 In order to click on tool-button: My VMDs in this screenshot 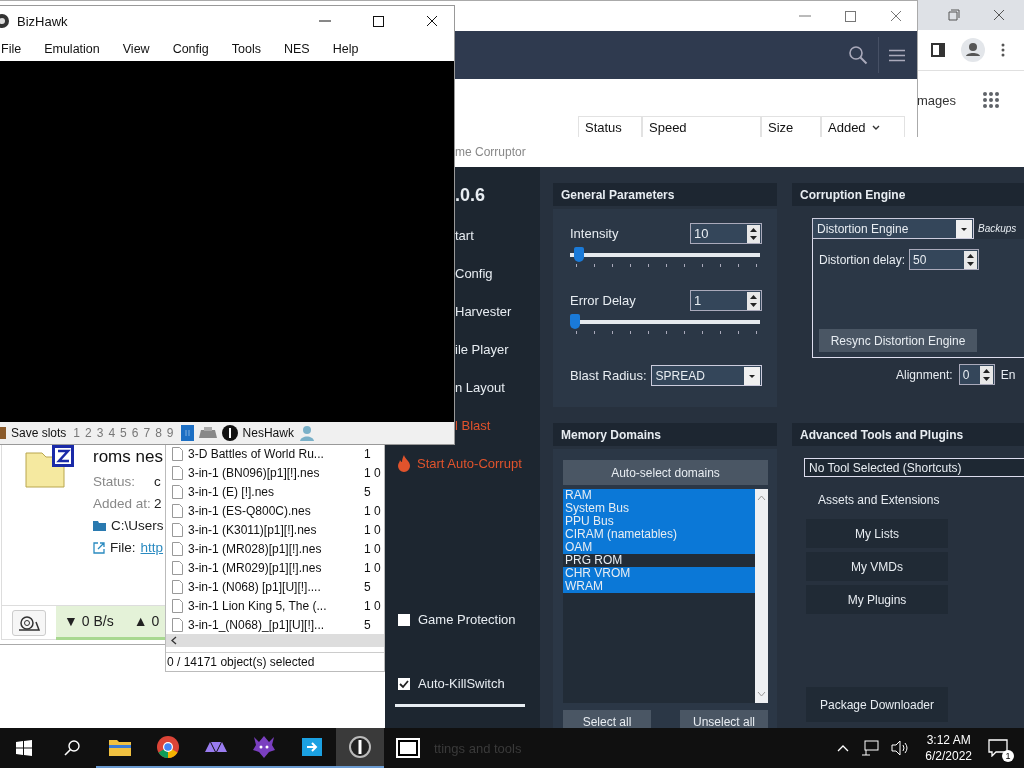, I will do `click(877, 566)`.